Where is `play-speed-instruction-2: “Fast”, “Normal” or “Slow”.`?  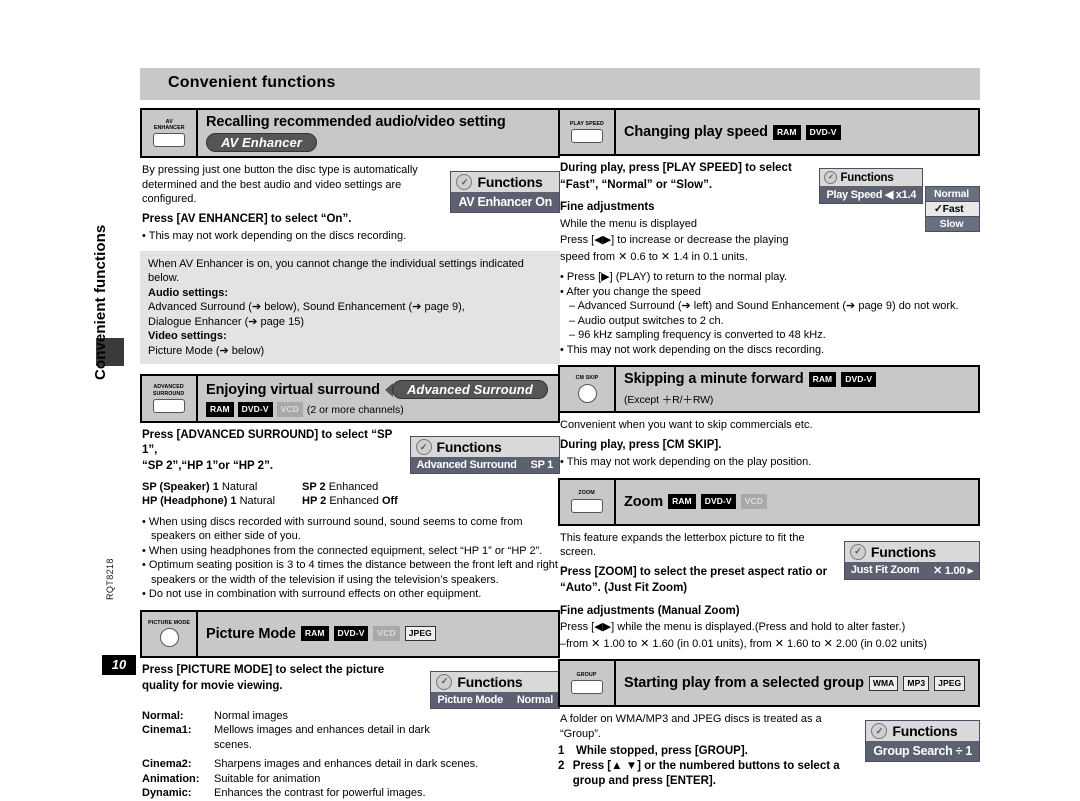
play-speed-instruction-2: “Fast”, “Normal” or “Slow”. is located at coordinates (636, 184).